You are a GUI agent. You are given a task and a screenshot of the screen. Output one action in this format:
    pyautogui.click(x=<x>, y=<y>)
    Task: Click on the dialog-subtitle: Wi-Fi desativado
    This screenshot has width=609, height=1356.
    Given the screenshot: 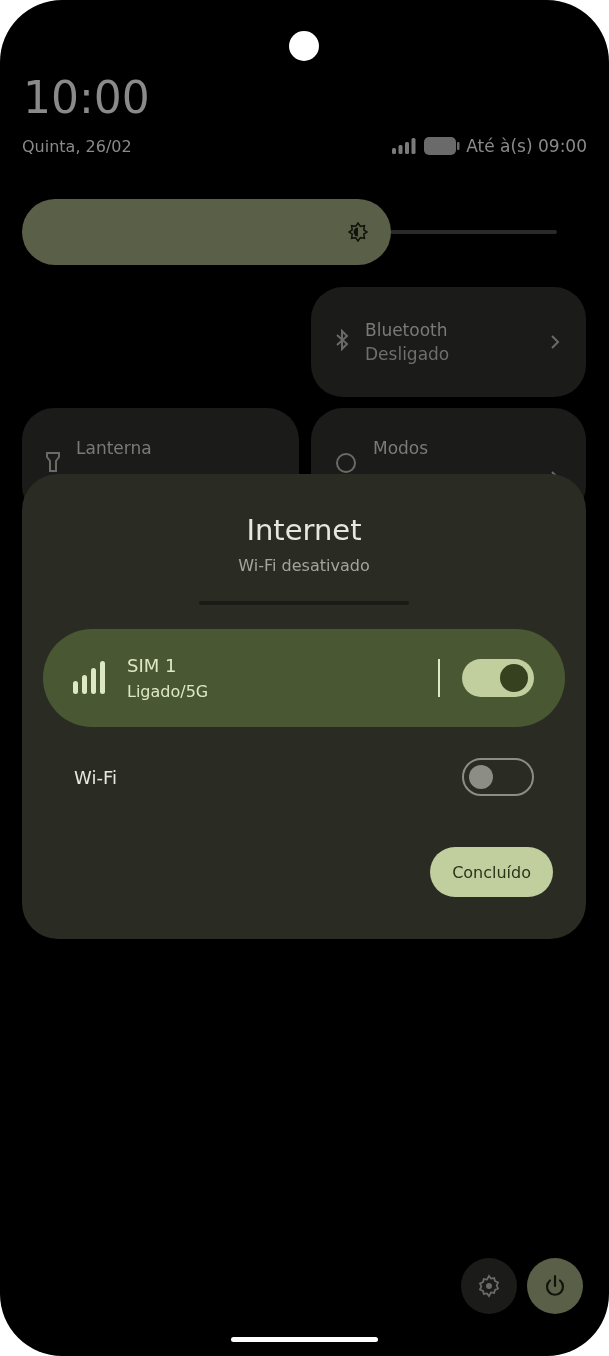 What is the action you would take?
    pyautogui.click(x=304, y=565)
    